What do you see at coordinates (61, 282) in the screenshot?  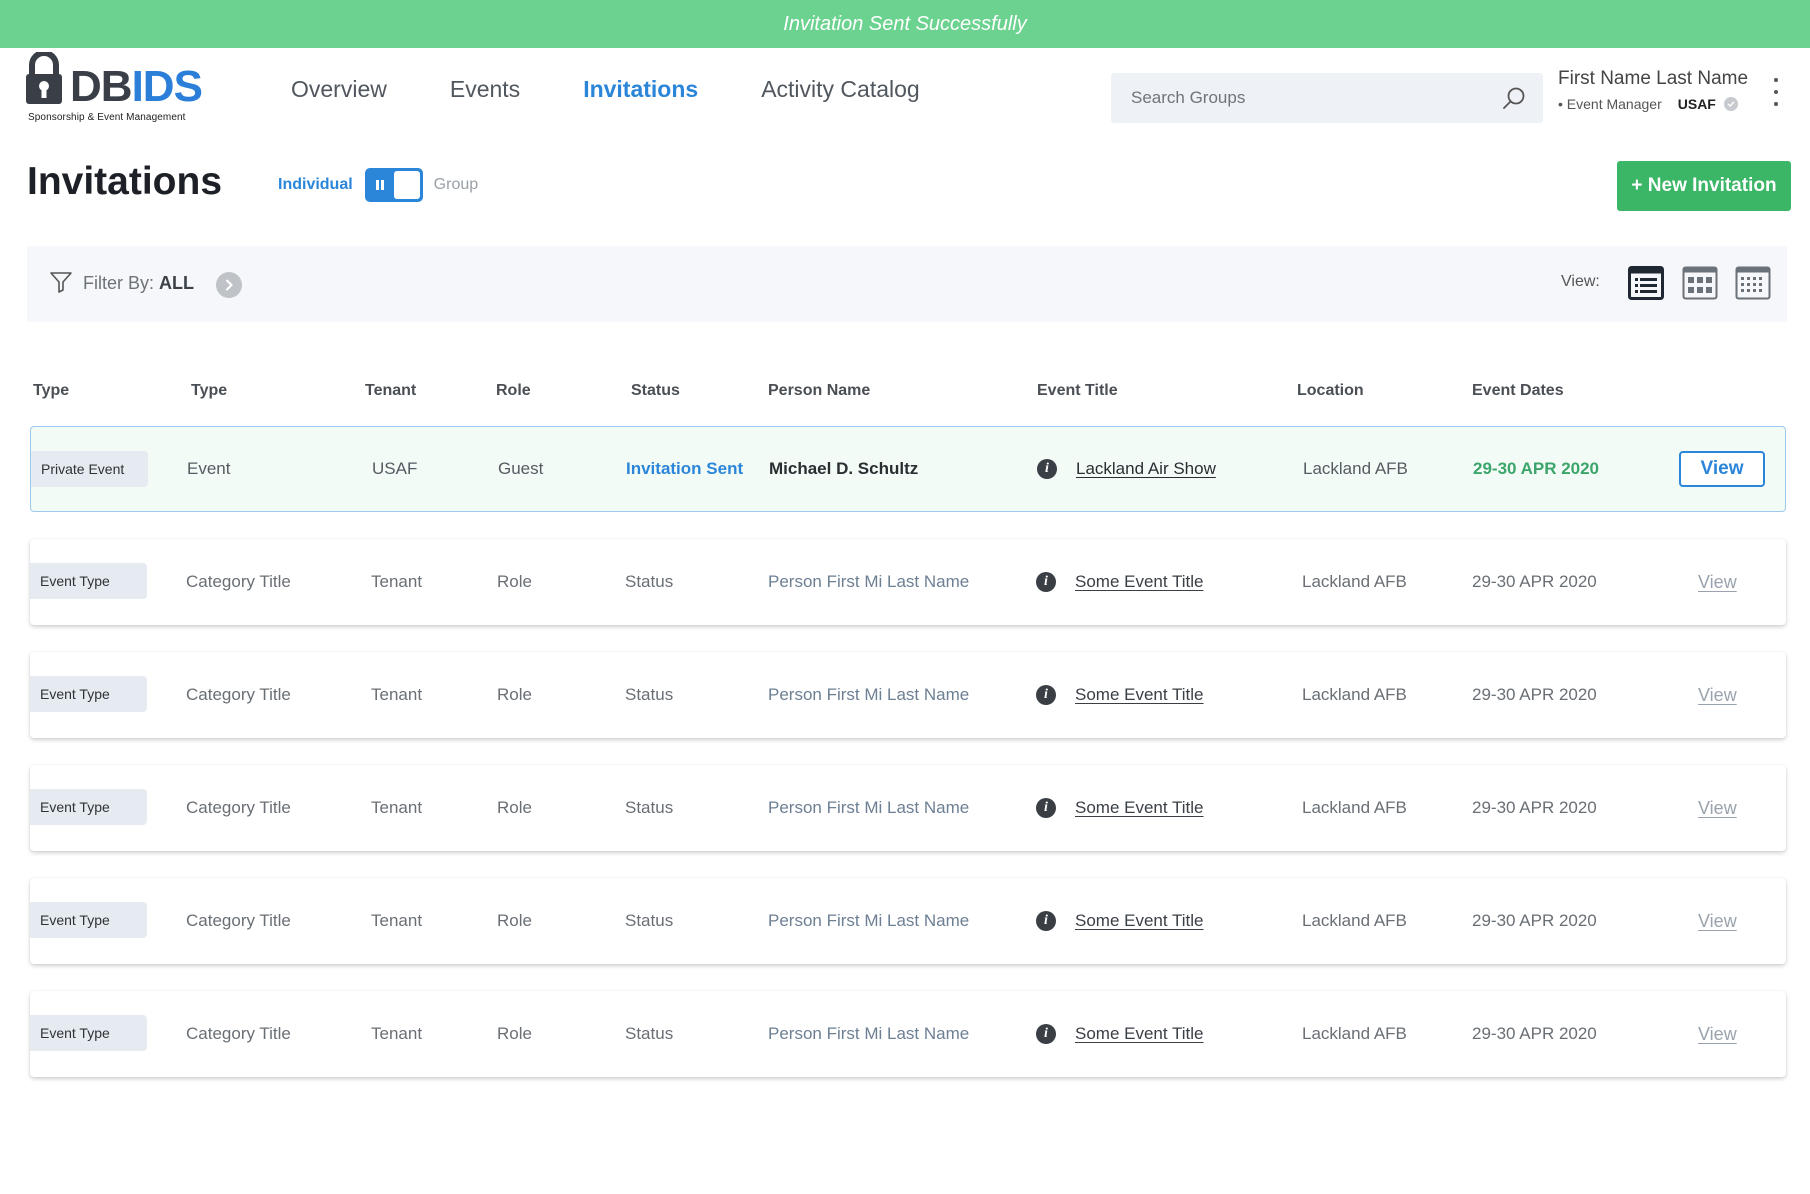 I see `funnel-icon` at bounding box center [61, 282].